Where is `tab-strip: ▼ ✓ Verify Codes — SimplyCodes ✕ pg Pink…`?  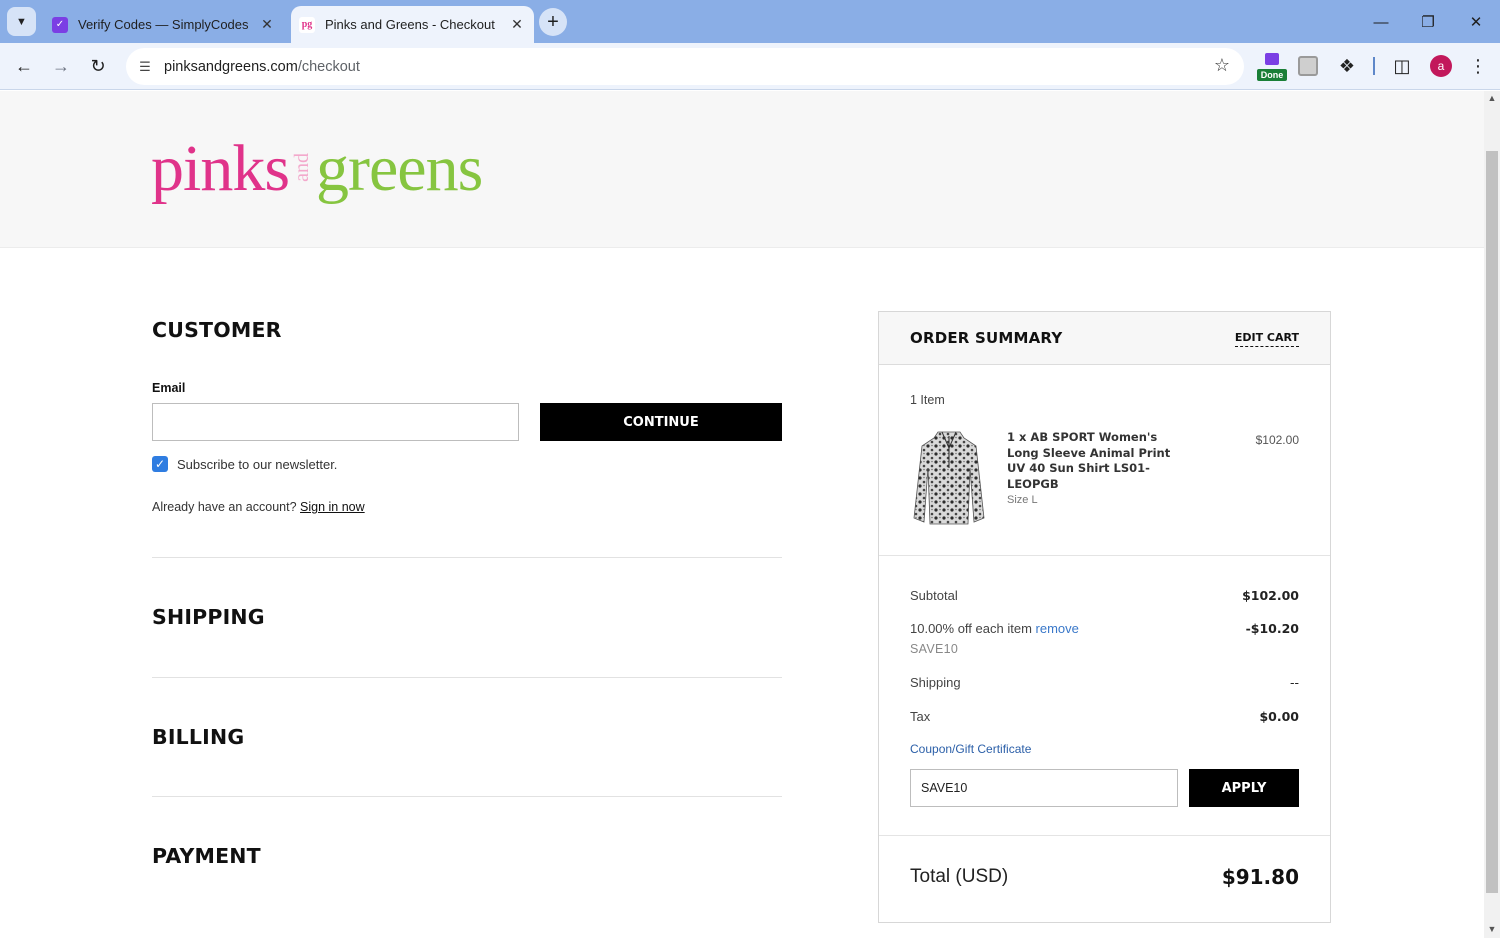 tab-strip: ▼ ✓ Verify Codes — SimplyCodes ✕ pg Pink… is located at coordinates (750, 21).